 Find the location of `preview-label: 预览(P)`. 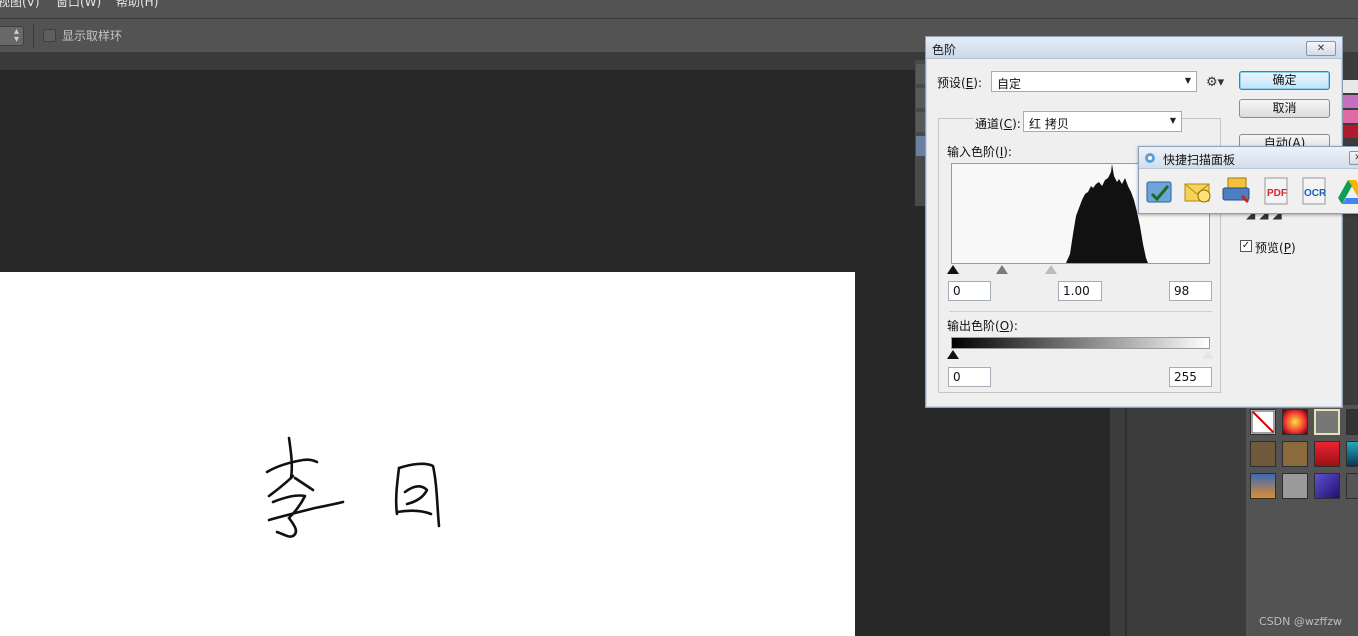

preview-label: 预览(P) is located at coordinates (1275, 248).